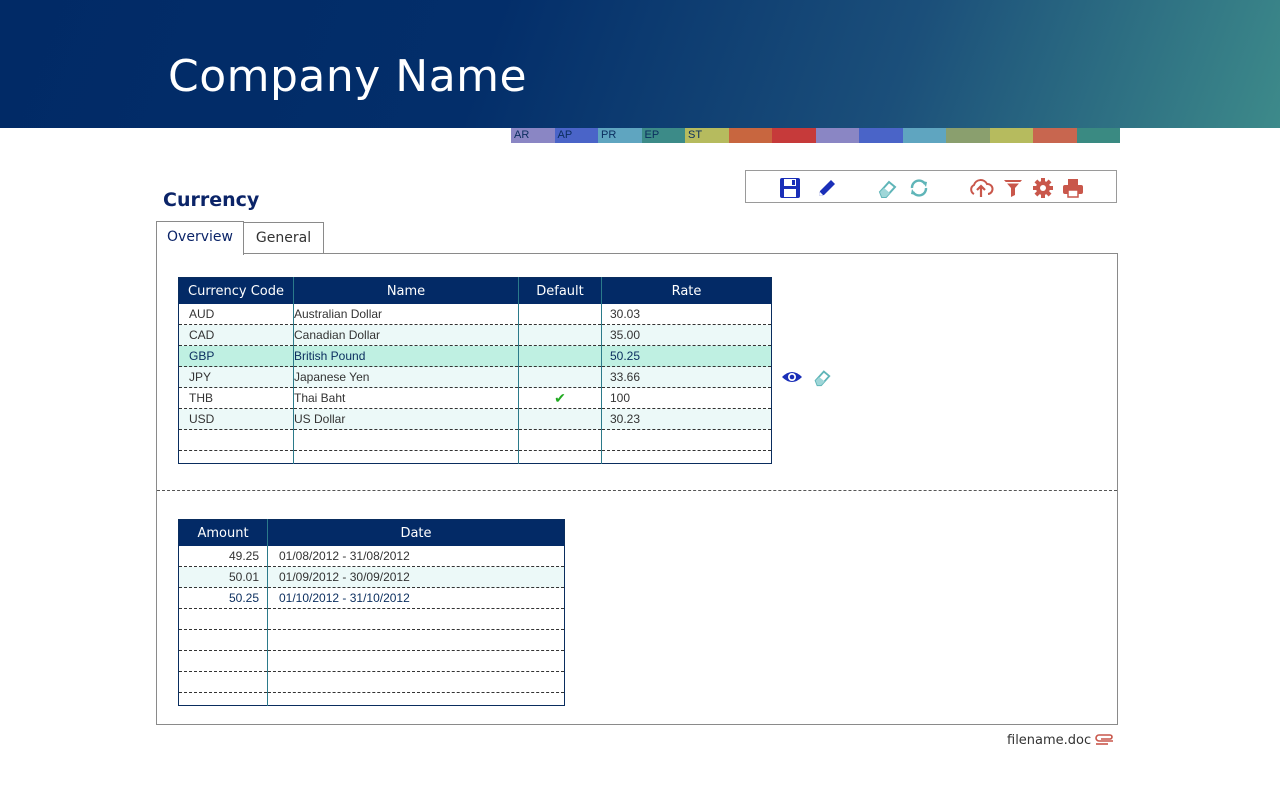 The width and height of the screenshot is (1280, 788). What do you see at coordinates (236, 314) in the screenshot?
I see `currency-code-cell: AUD` at bounding box center [236, 314].